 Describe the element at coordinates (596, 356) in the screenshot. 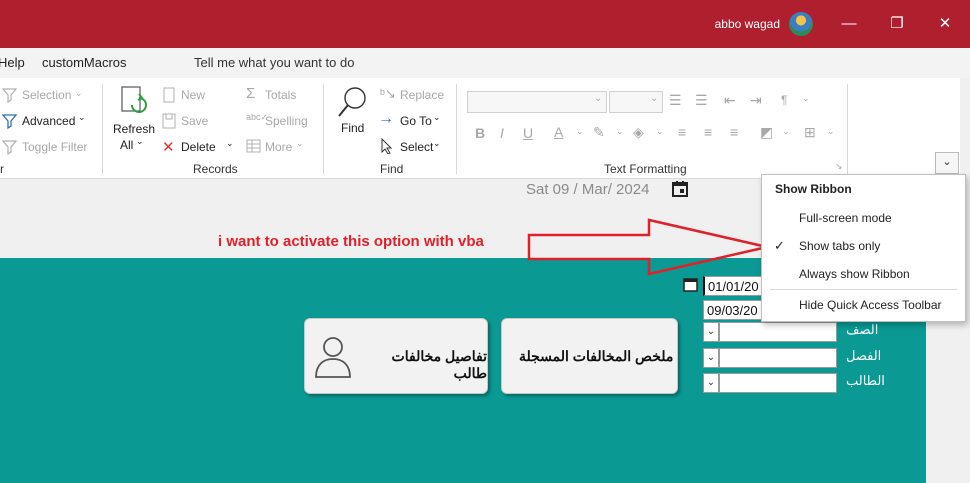

I see `violations-summary-label: ملخص المخالفات المسجلة` at that location.